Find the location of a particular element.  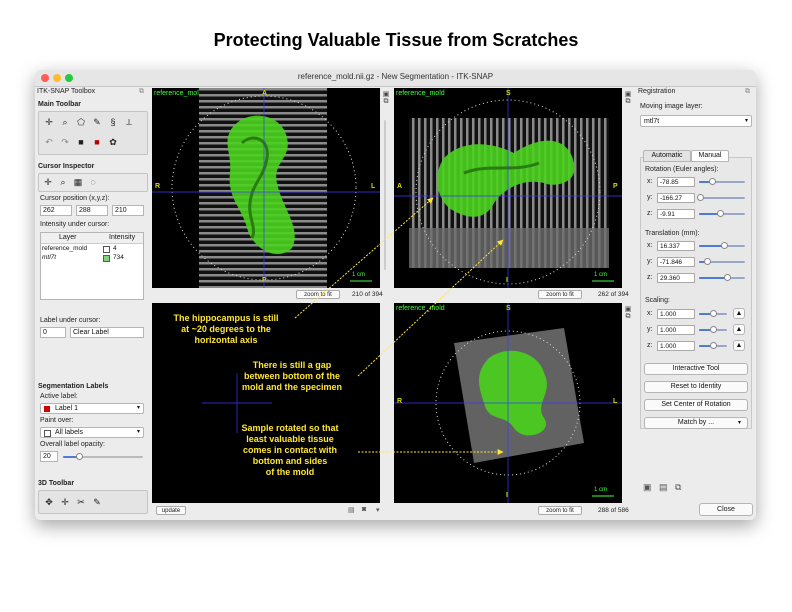

set-center-of-rotation-button: Set Center of Rotation is located at coordinates (696, 405).